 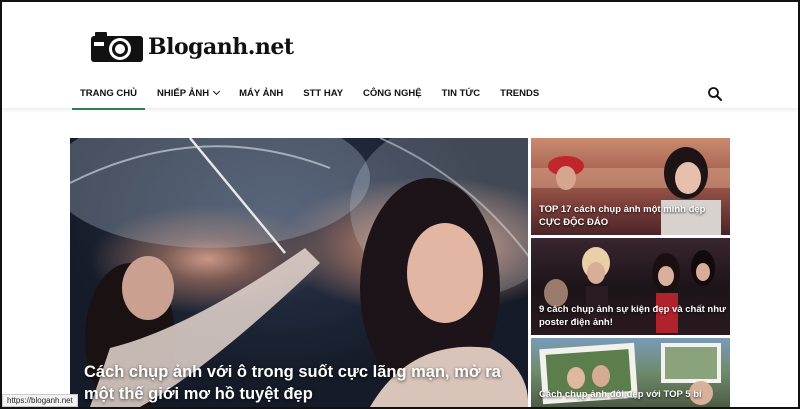 I want to click on side-post: Cách chụp ảnh đôi đẹp với TOP 5 bí, so click(x=630, y=372).